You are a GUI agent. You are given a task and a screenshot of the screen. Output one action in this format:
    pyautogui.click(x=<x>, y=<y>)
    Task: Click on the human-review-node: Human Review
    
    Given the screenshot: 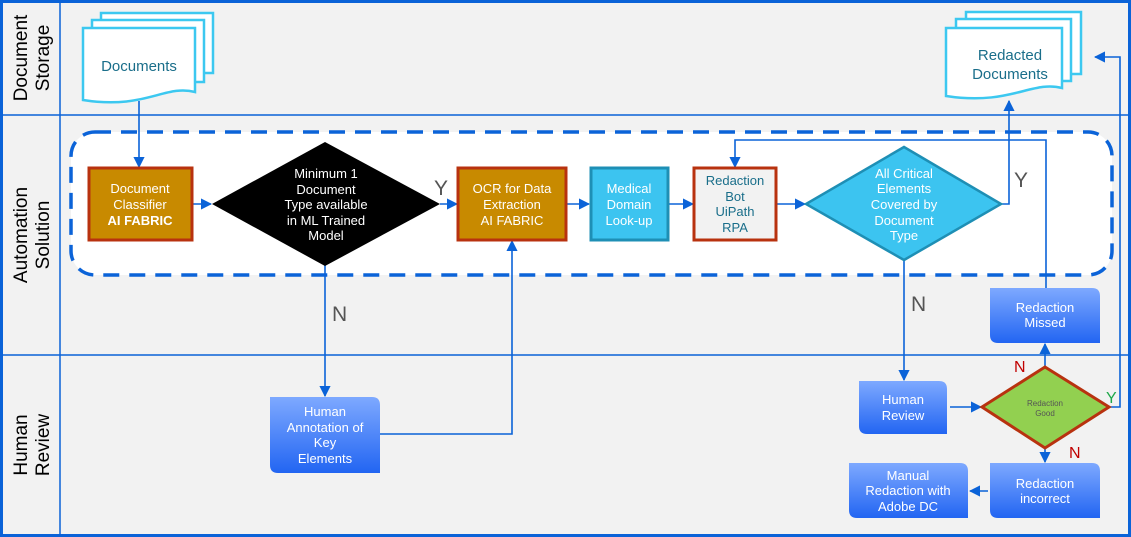 What is the action you would take?
    pyautogui.click(x=903, y=407)
    